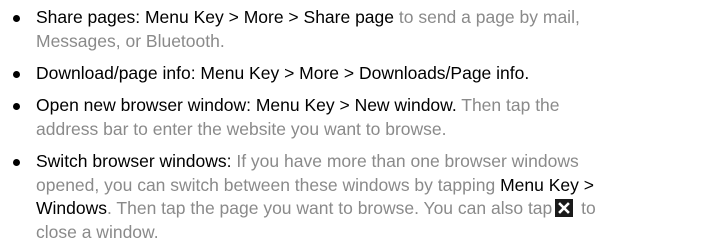  Describe the element at coordinates (71, 208) in the screenshot. I see `bold-span: Windows` at that location.